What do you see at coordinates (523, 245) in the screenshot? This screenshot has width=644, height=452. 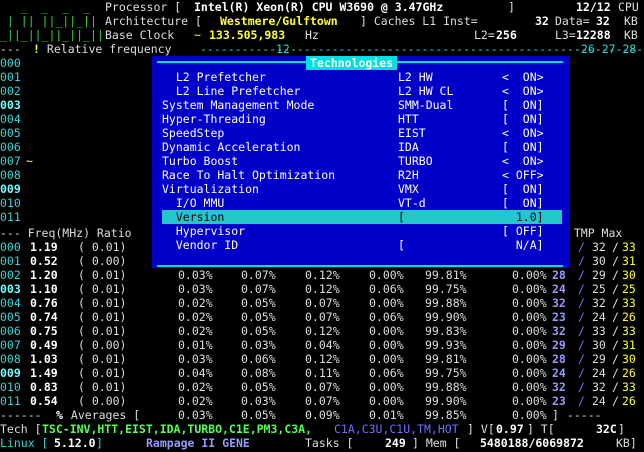 I see `technology-state: N/A]` at bounding box center [523, 245].